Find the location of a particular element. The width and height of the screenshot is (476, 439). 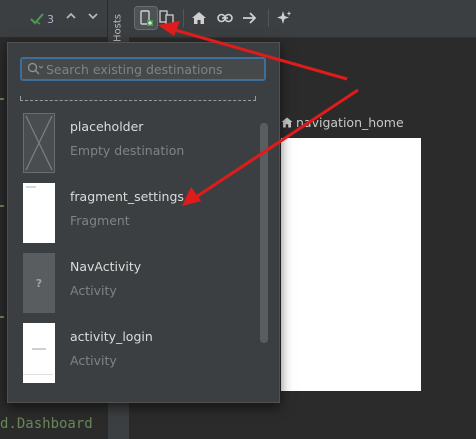

activity-thumbnail: ? is located at coordinates (39, 283).